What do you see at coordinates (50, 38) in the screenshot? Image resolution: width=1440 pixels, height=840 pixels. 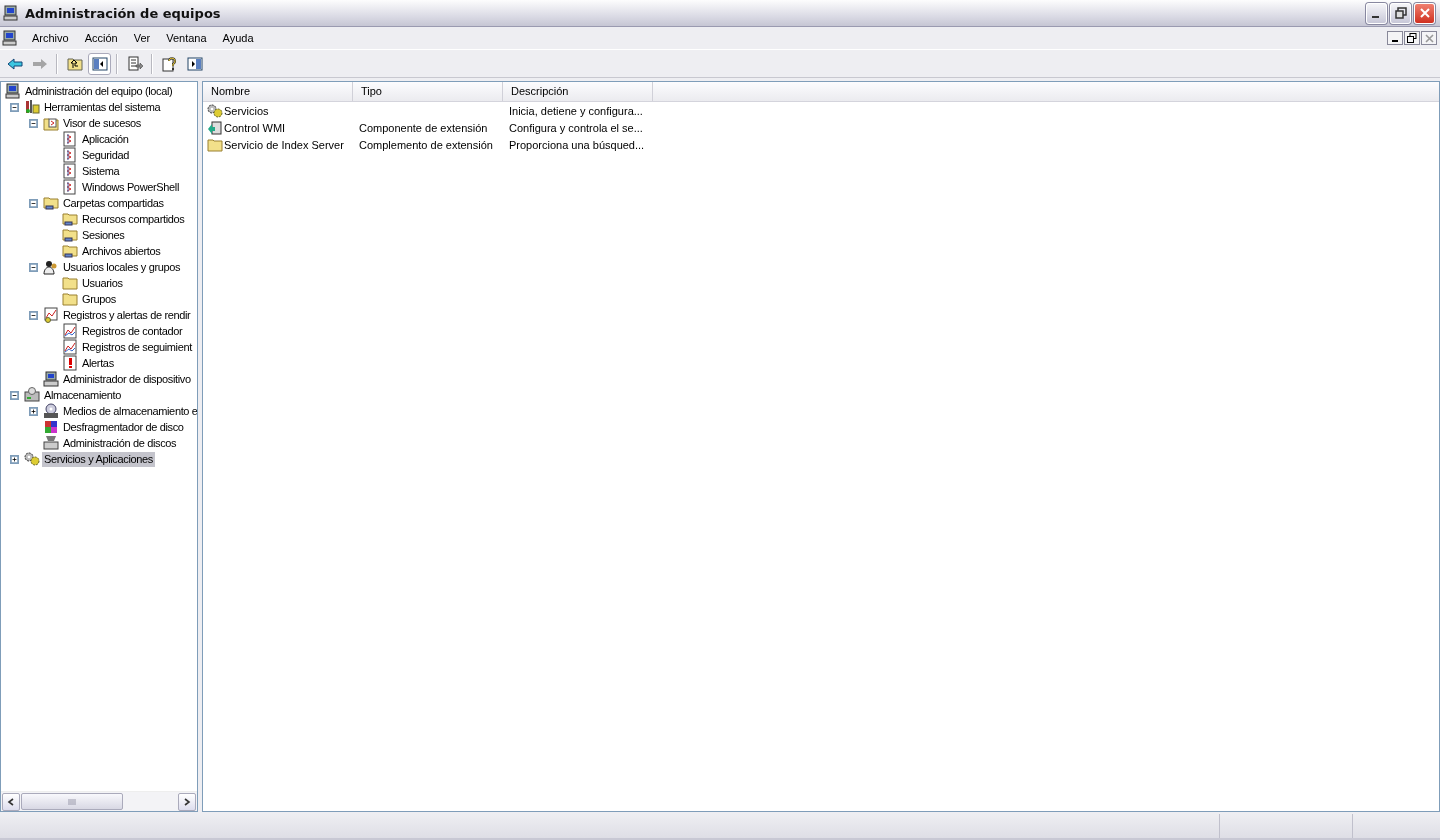 I see `menu-item: Archivo` at bounding box center [50, 38].